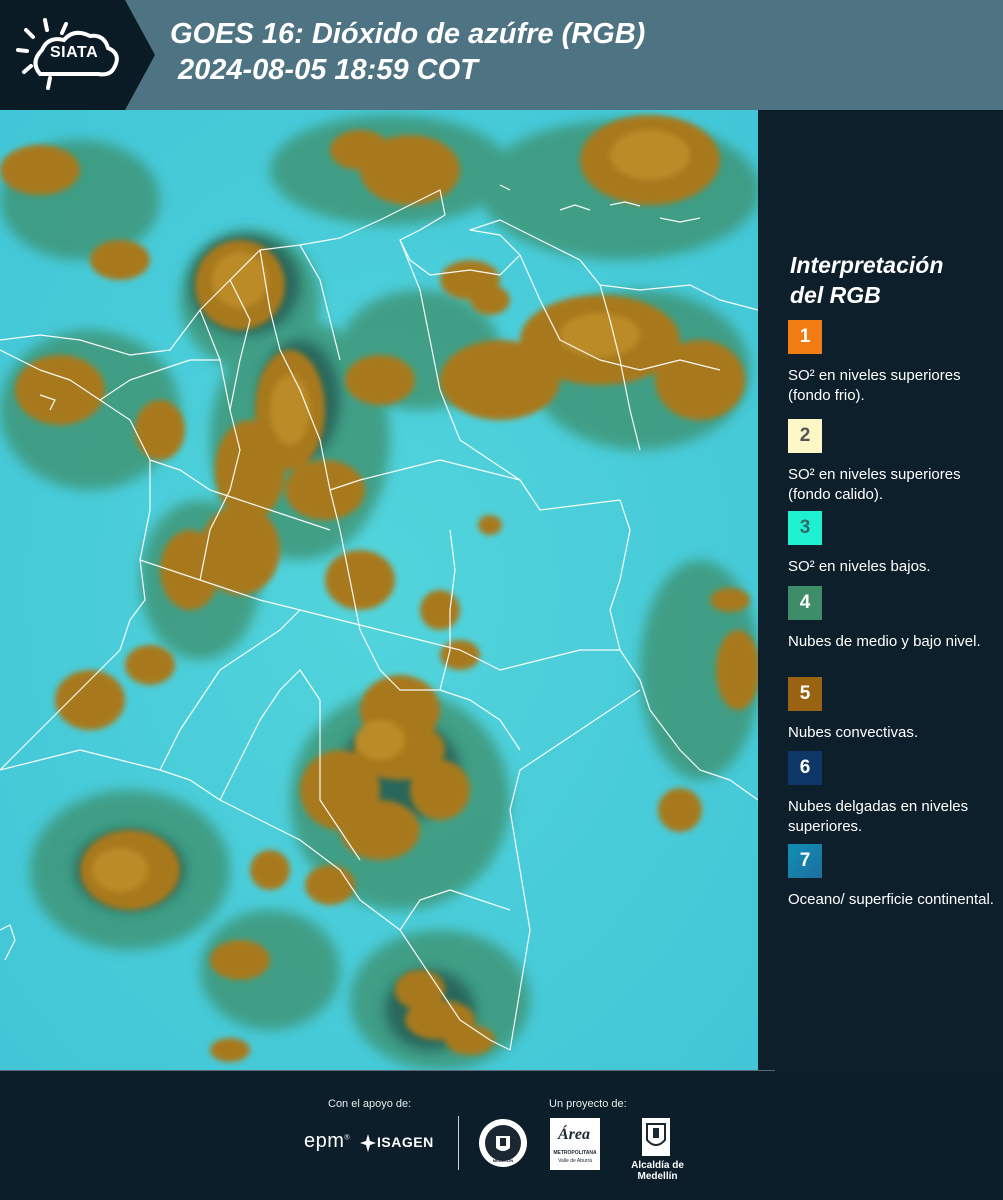 Image resolution: width=1003 pixels, height=1200 pixels. Describe the element at coordinates (893, 710) in the screenshot. I see `legend-item-5: 5 Nubes convectivas.` at that location.